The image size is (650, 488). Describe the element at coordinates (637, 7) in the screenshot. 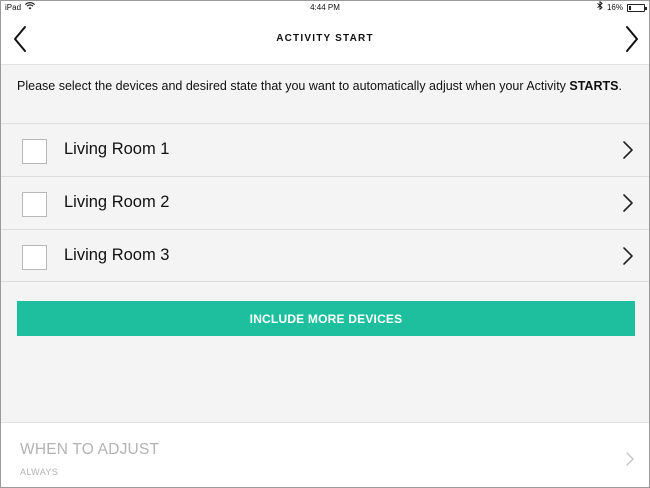

I see `battery-icon` at that location.